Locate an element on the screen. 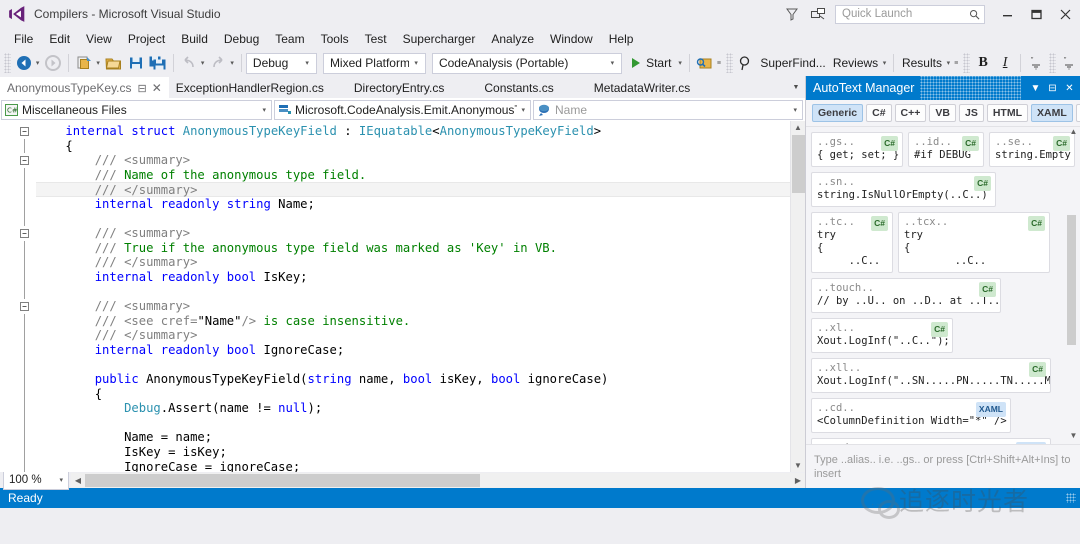 This screenshot has width=1080, height=544. new-project-dropdown: ▾ is located at coordinates (99, 63).